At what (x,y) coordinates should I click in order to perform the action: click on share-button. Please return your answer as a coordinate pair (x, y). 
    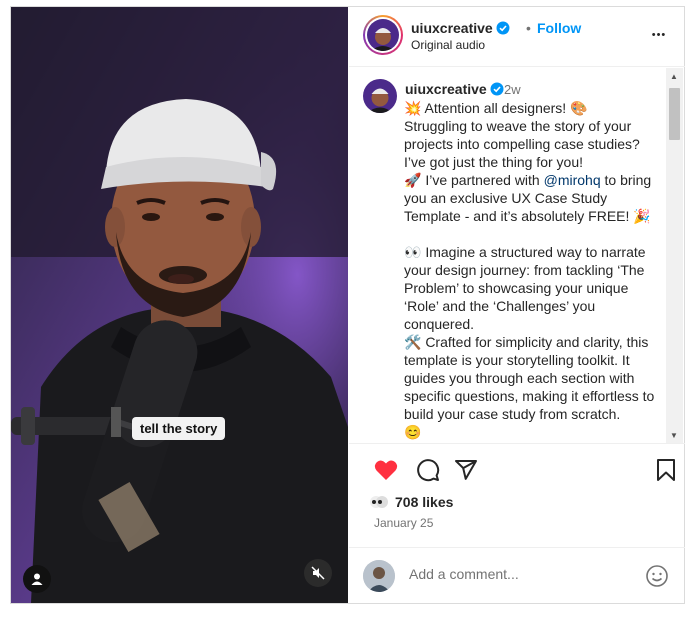
    Looking at the image, I should click on (466, 470).